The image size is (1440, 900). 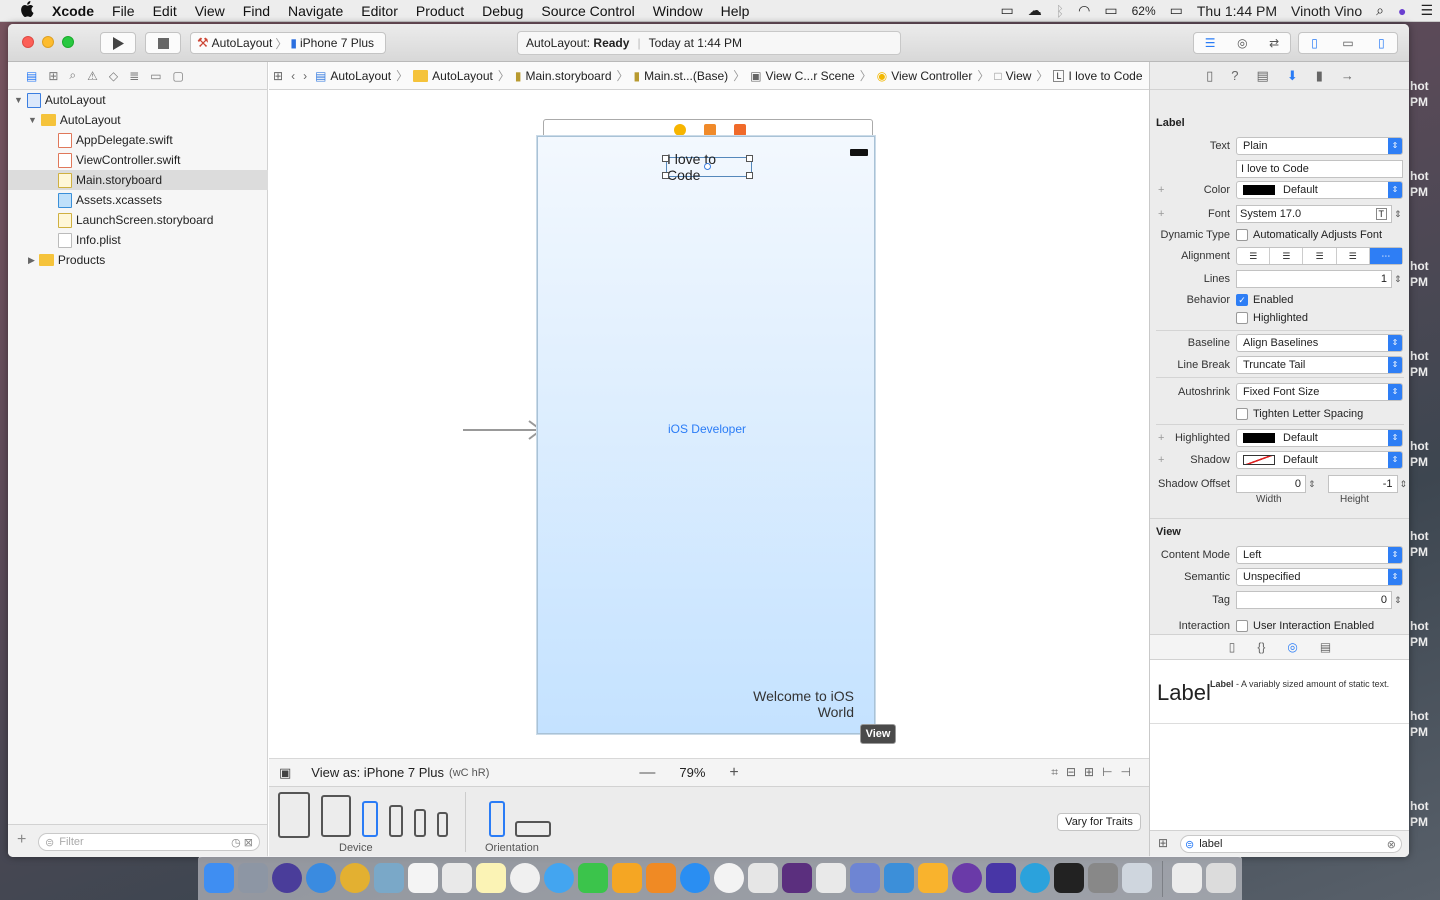 What do you see at coordinates (967, 878) in the screenshot?
I see `pycharm-icon` at bounding box center [967, 878].